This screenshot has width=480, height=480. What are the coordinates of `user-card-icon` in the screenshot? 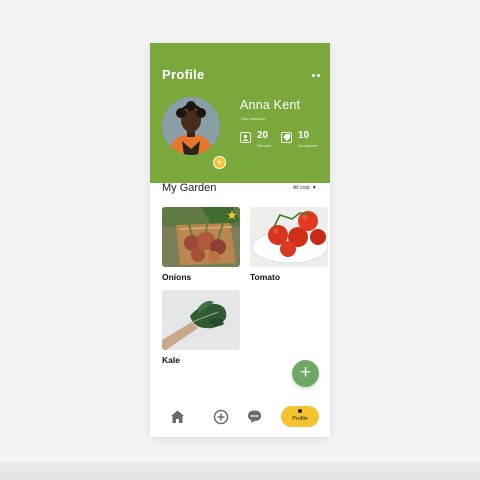 It's located at (245, 137).